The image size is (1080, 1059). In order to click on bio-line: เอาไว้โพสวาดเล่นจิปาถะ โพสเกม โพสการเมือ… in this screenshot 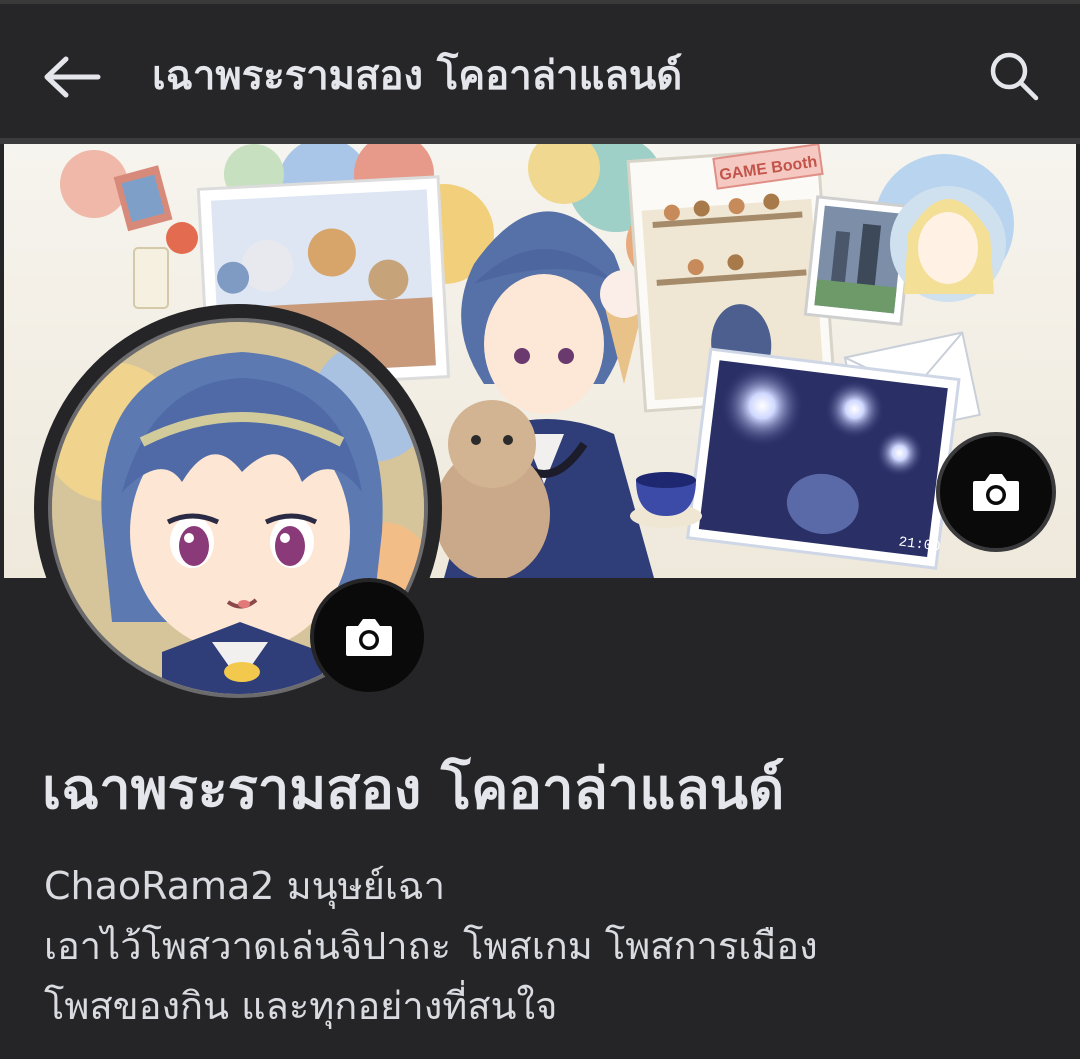, I will do `click(431, 946)`.